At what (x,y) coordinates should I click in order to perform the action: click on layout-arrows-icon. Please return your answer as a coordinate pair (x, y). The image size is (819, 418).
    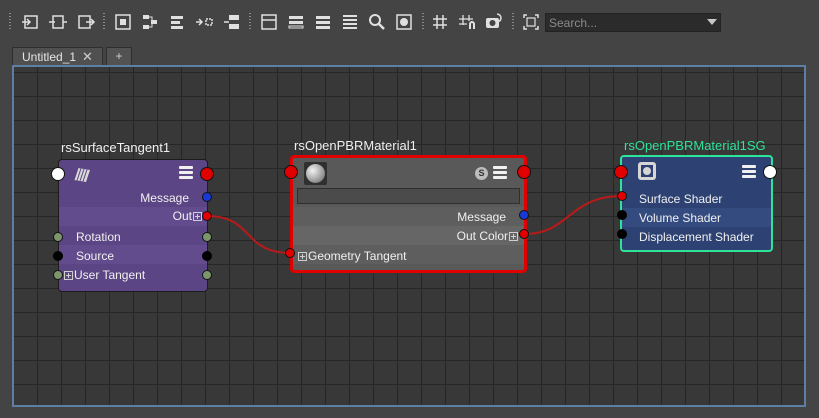
    Looking at the image, I should click on (204, 22).